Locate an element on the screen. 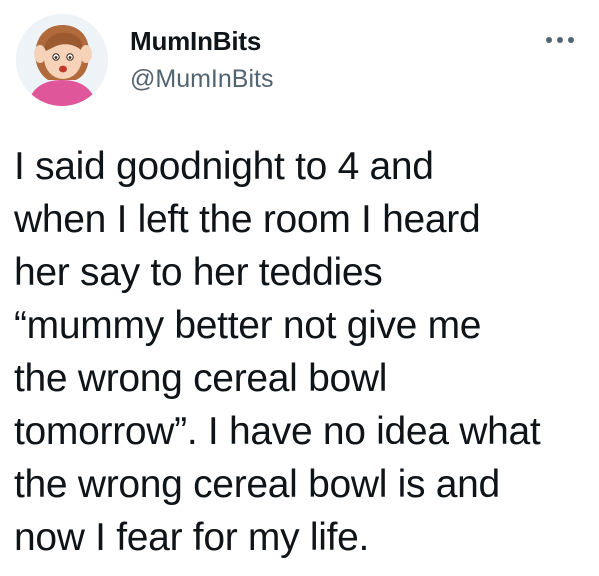 This screenshot has width=599, height=576. author-display-name: MumInBits is located at coordinates (195, 41).